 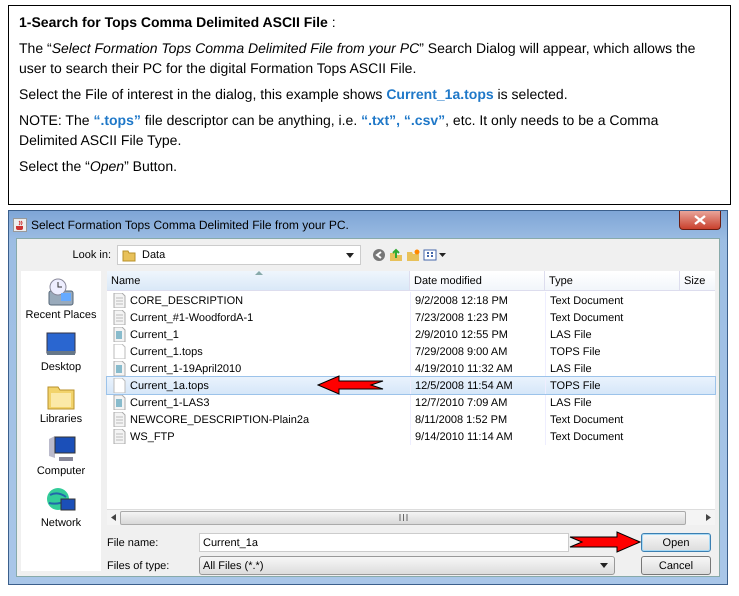 I want to click on horizontal-scrollbar, so click(x=411, y=517).